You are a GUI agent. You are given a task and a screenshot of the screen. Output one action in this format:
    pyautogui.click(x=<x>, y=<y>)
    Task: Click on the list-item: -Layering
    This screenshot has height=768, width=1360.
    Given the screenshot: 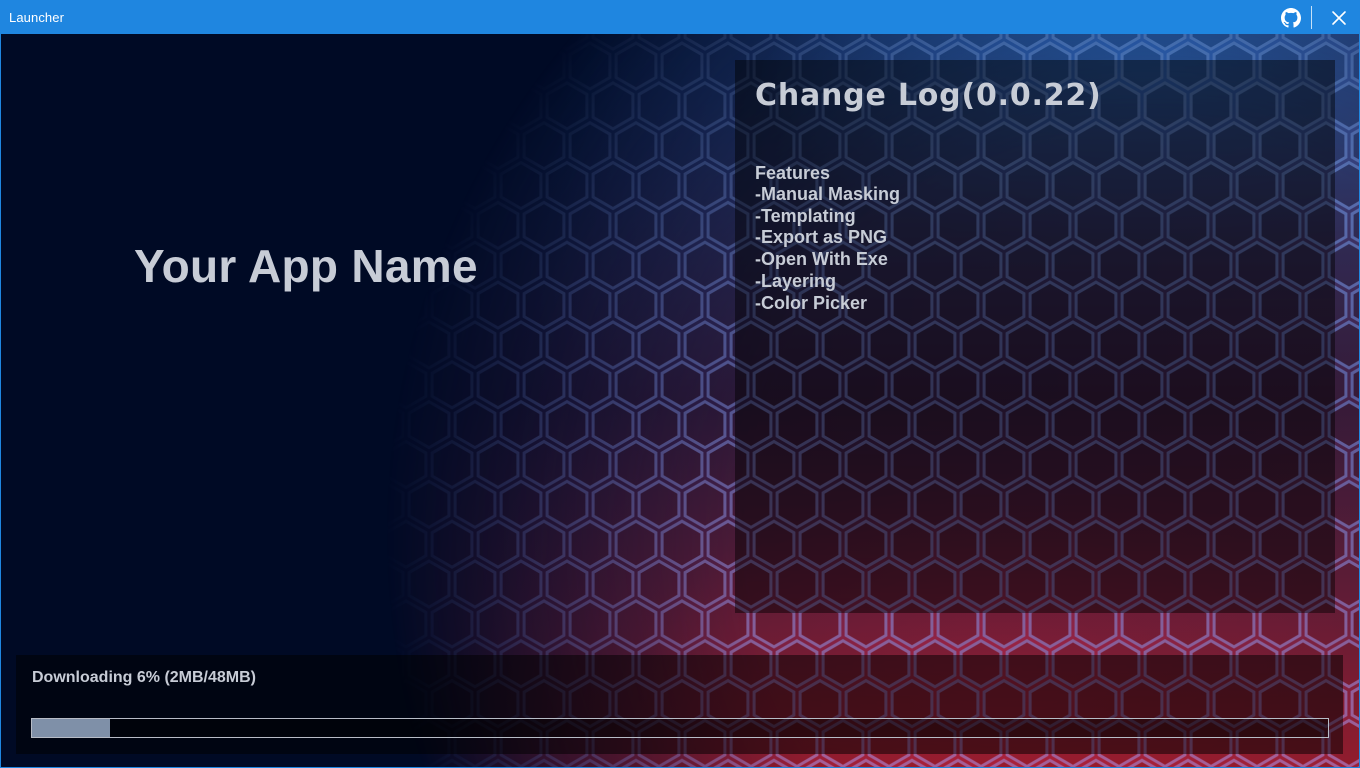 What is the action you would take?
    pyautogui.click(x=796, y=280)
    